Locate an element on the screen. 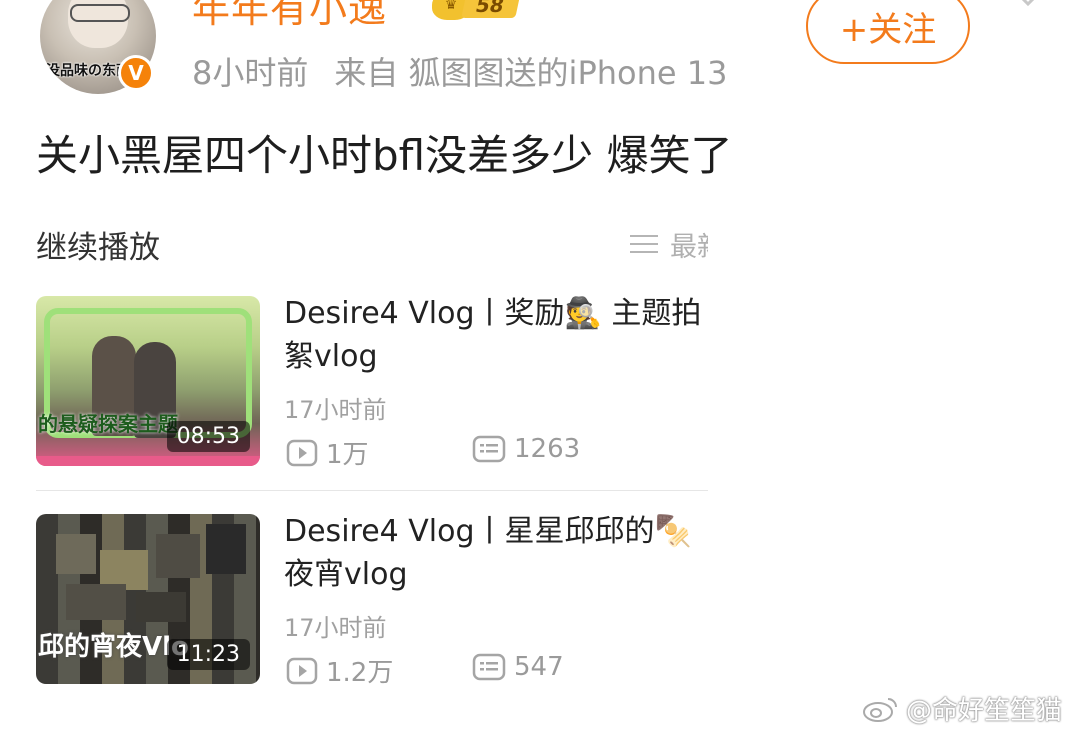 This screenshot has height=732, width=1084. verified-badge-icon: V is located at coordinates (136, 73).